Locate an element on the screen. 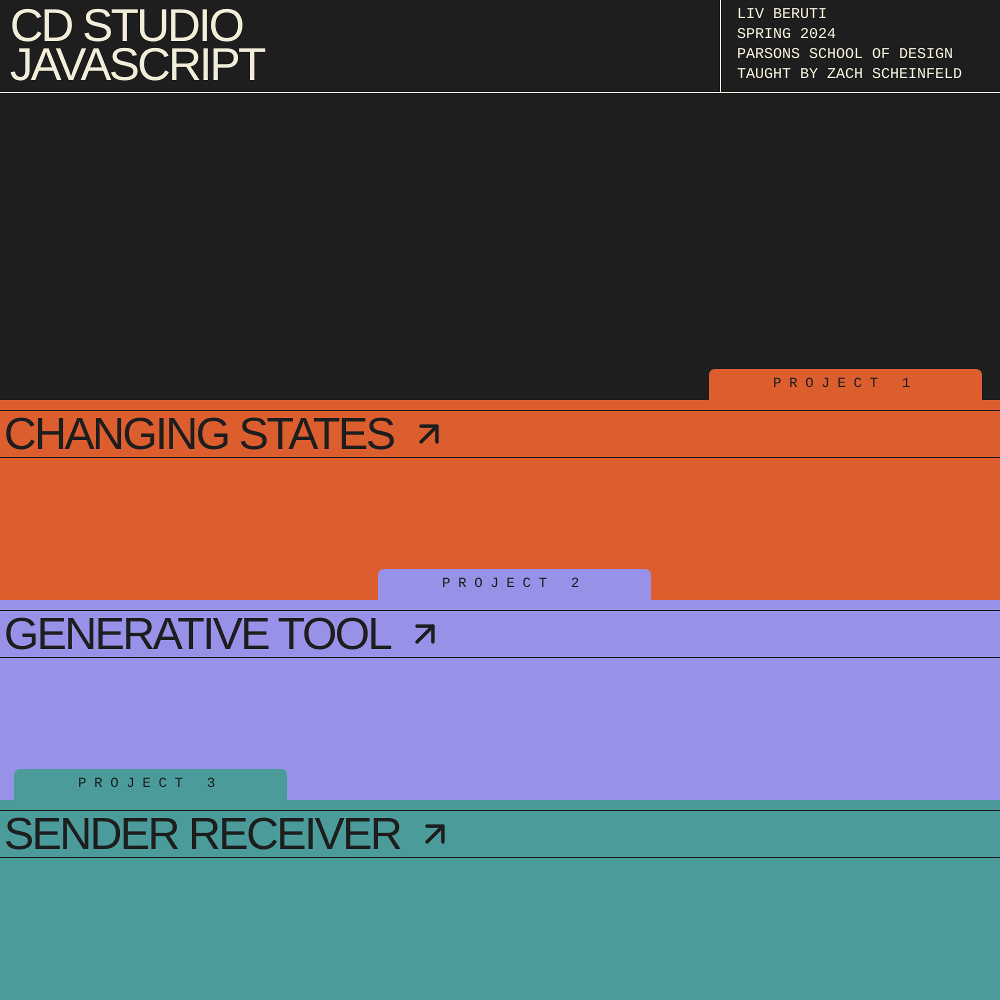 The height and width of the screenshot is (1000, 1000). project-link: GENERATIVE TOOL is located at coordinates (224, 634).